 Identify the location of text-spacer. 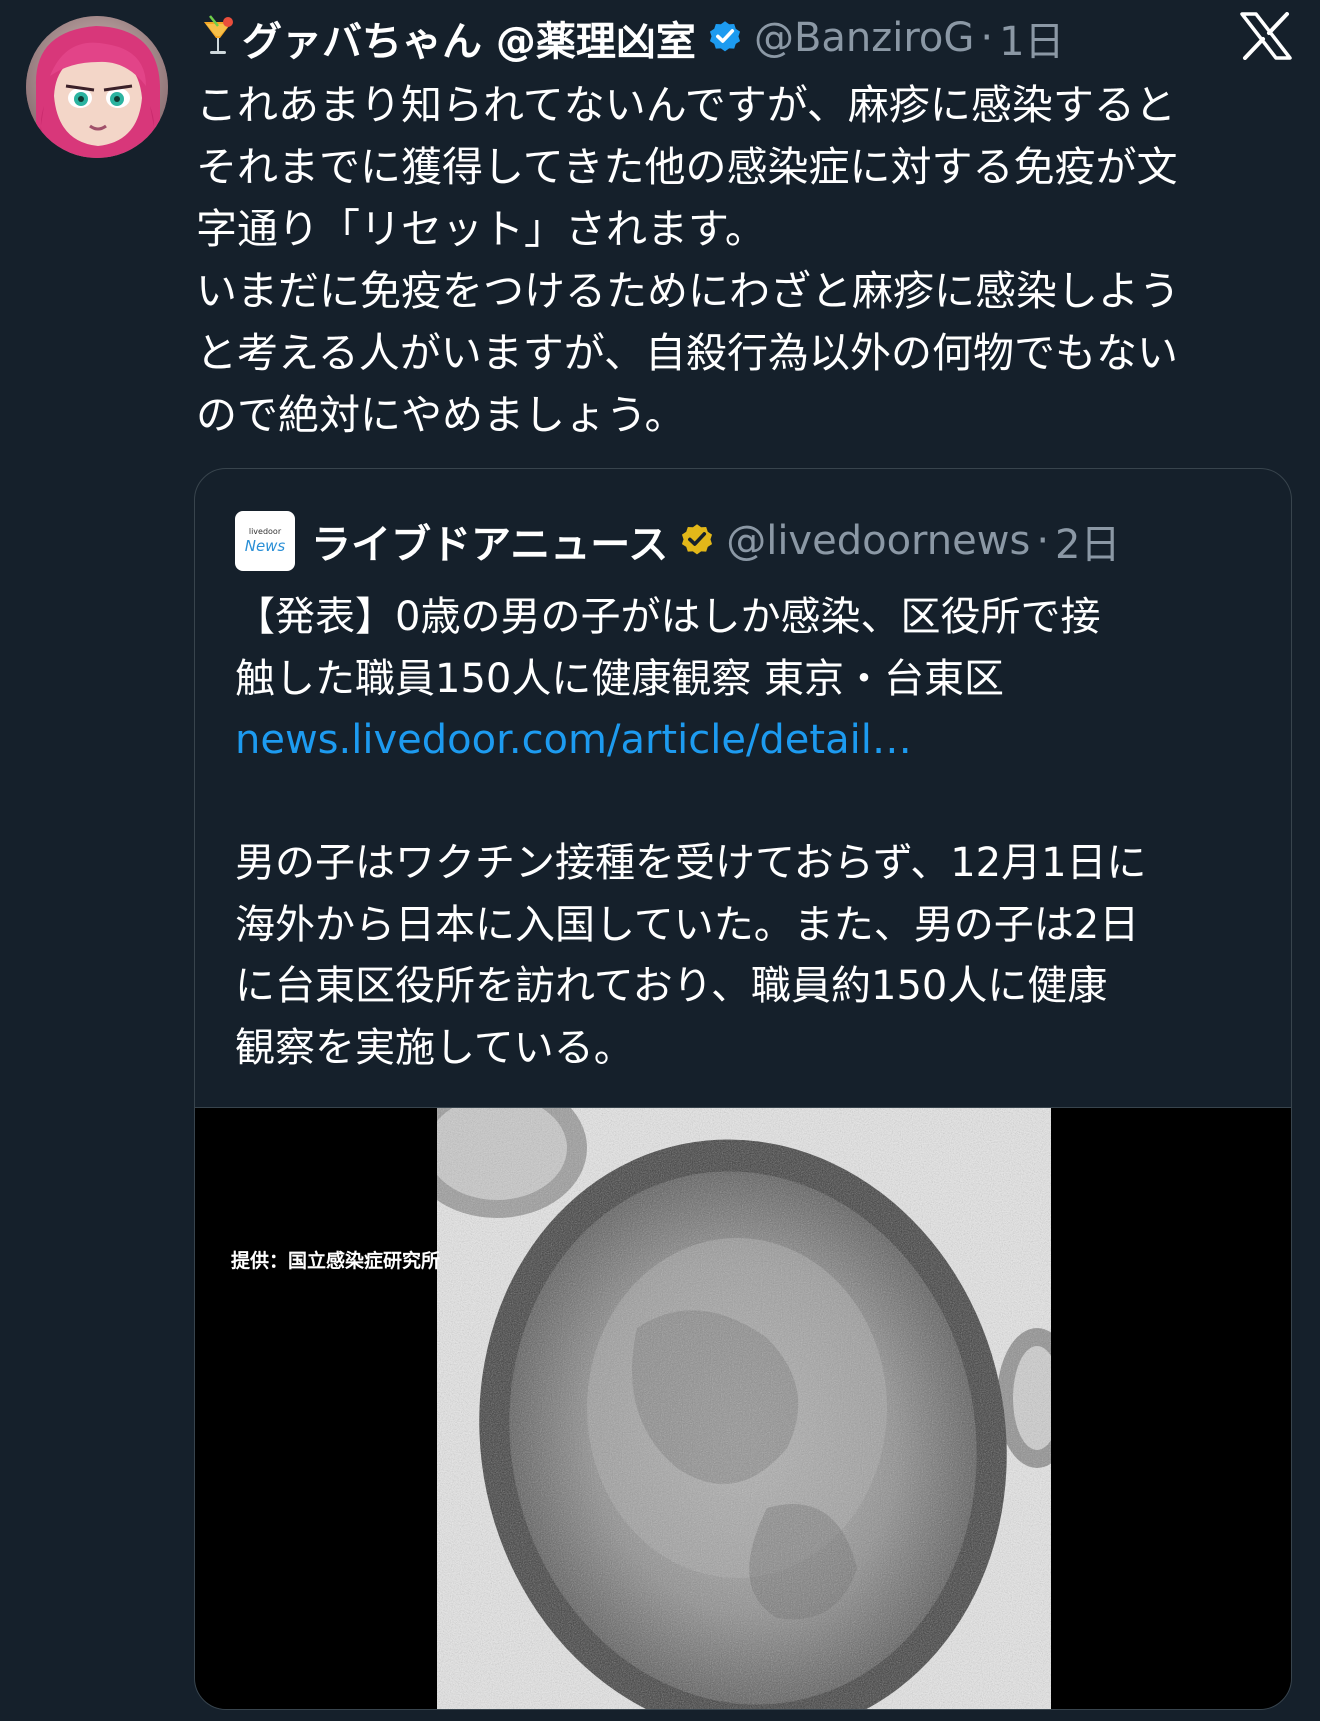
(745, 803).